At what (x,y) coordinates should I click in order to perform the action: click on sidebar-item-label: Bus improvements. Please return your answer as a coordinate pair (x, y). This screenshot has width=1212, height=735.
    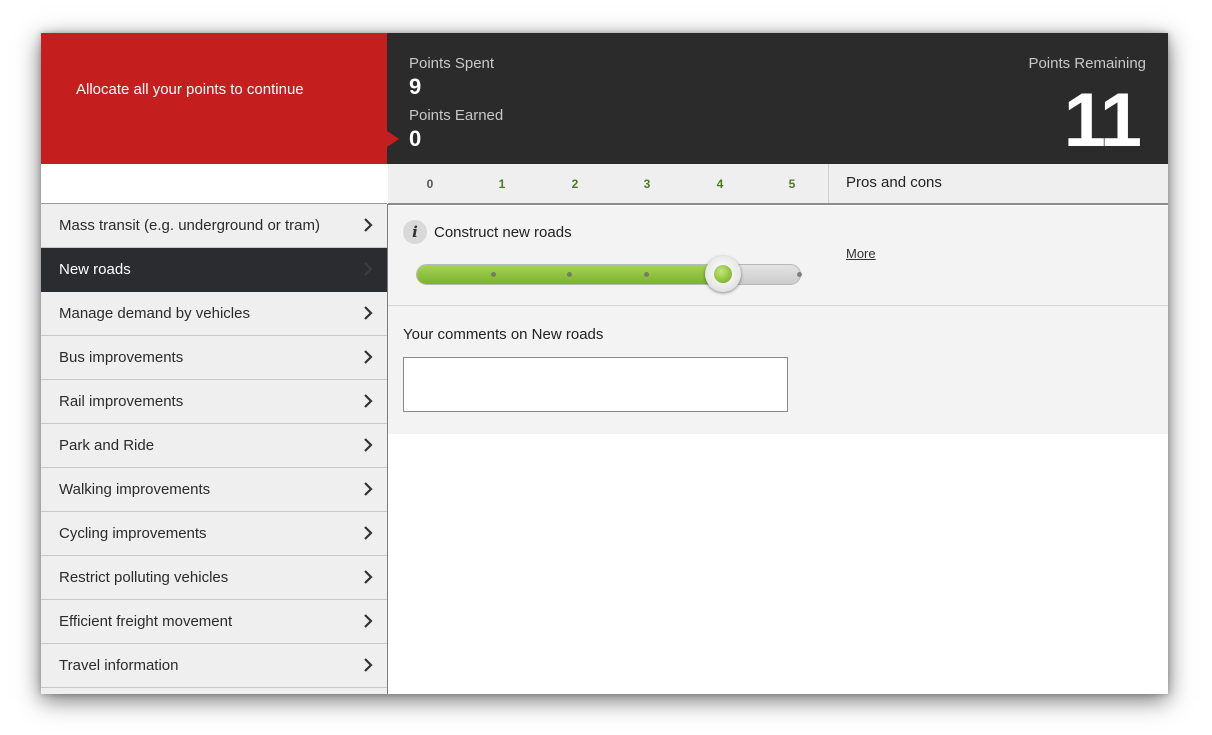
    Looking at the image, I should click on (121, 357).